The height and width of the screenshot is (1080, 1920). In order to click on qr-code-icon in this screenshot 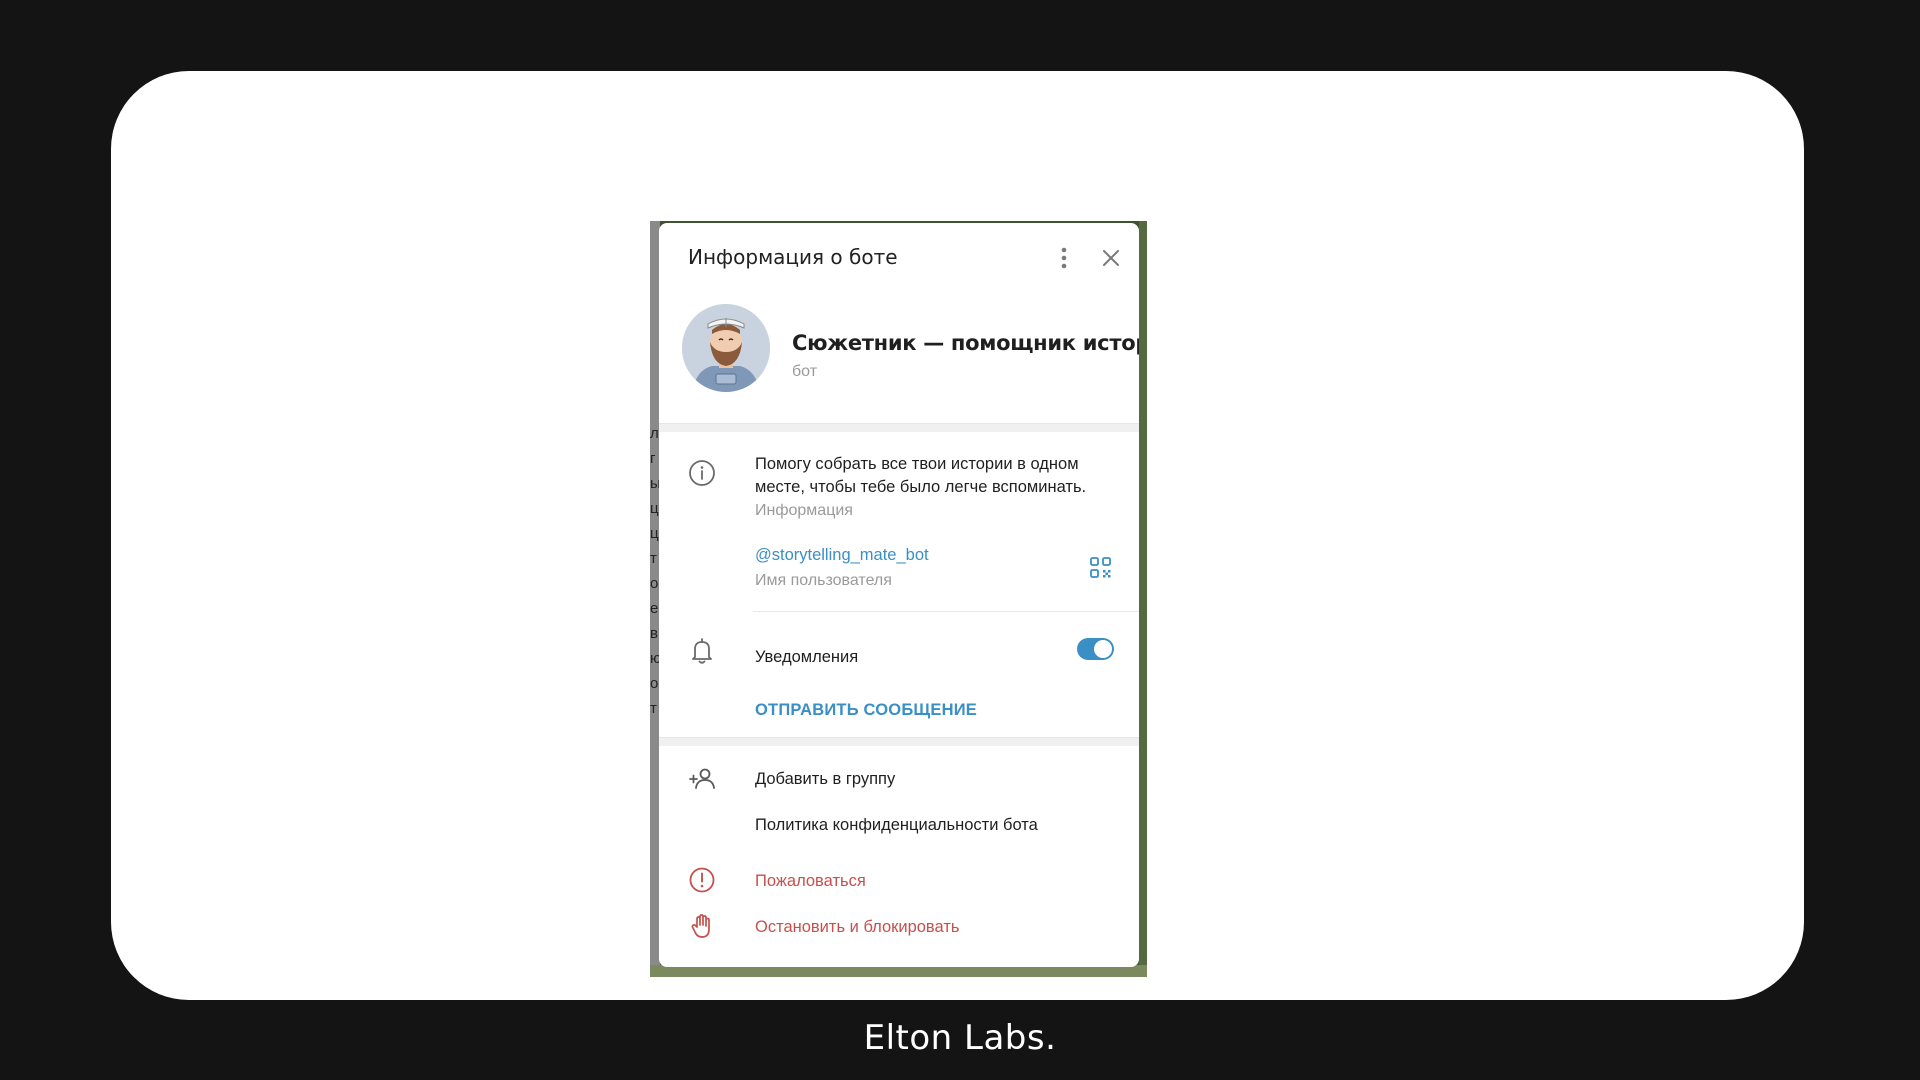, I will do `click(1100, 567)`.